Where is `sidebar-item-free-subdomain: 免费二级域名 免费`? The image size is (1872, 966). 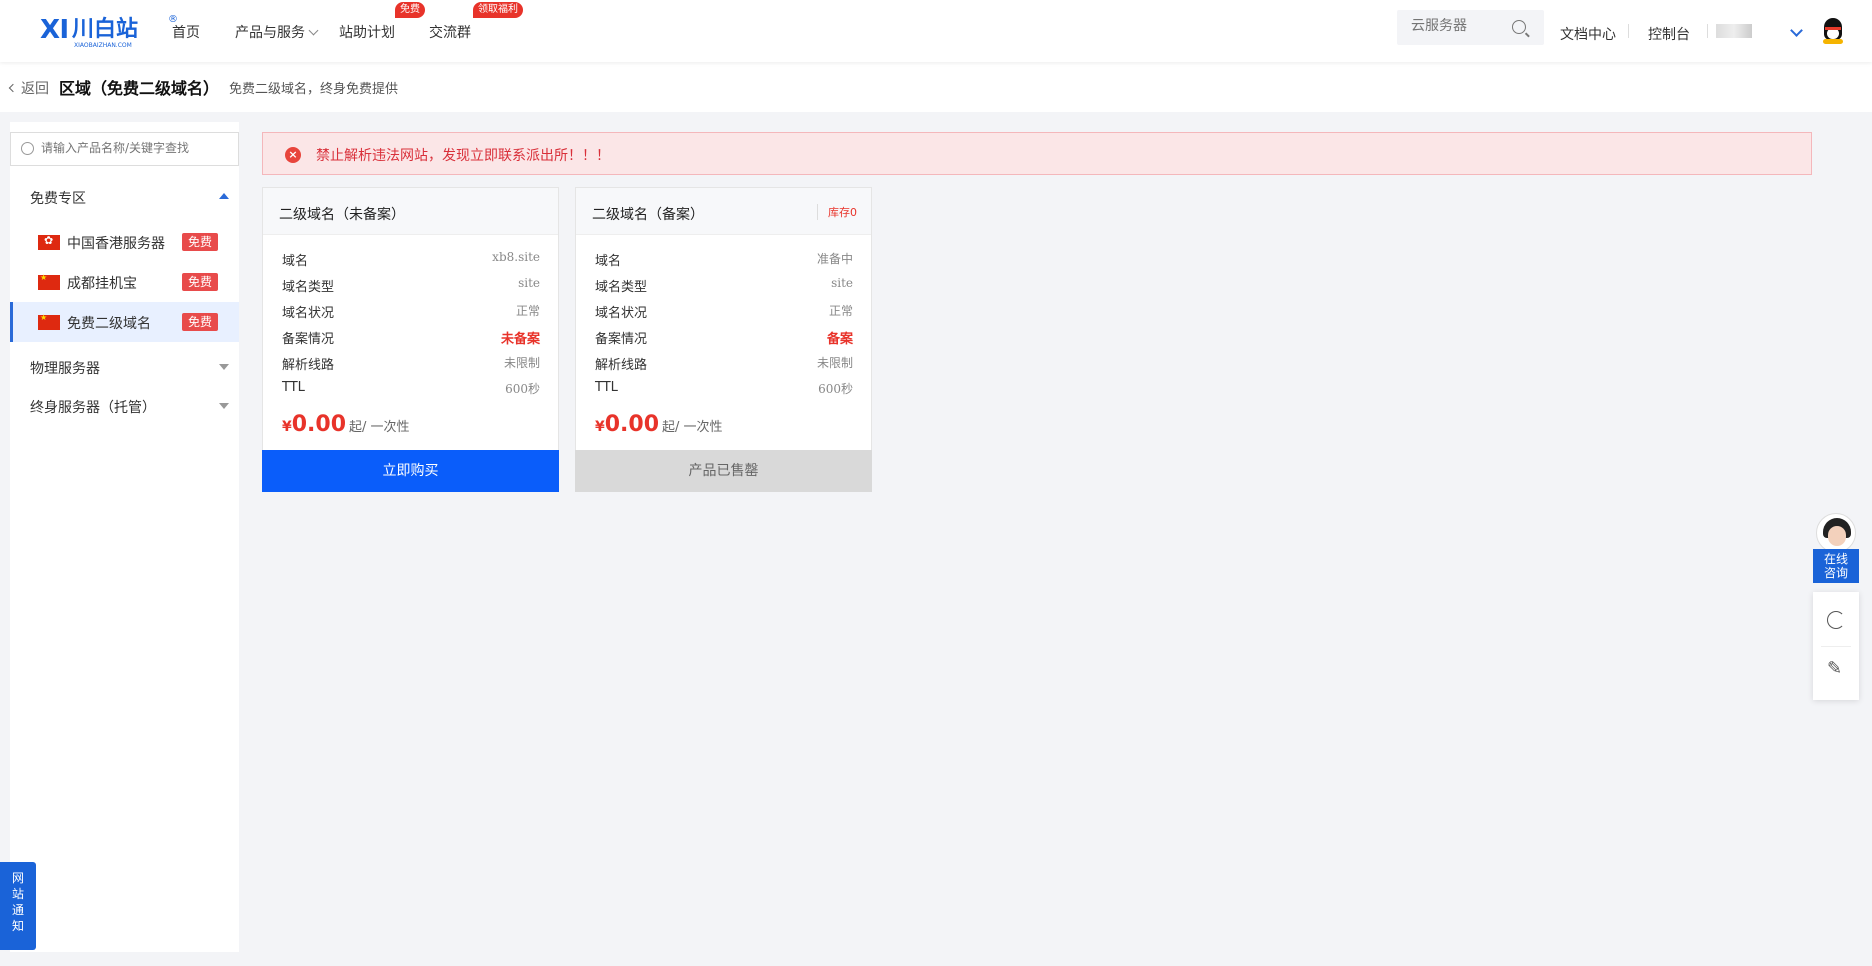
sidebar-item-free-subdomain: 免费二级域名 免费 is located at coordinates (124, 322).